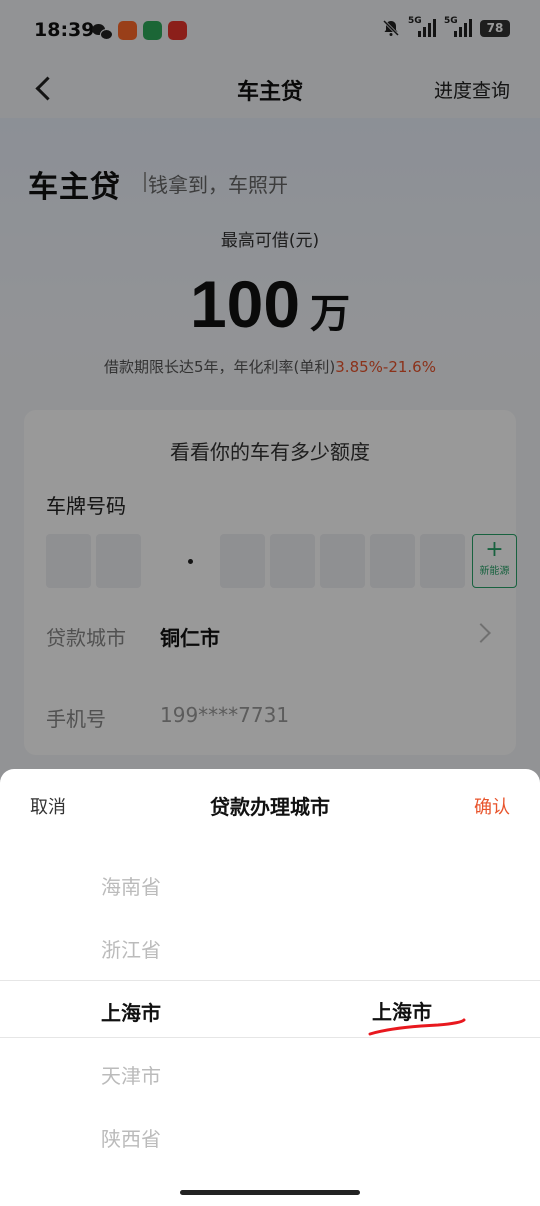 This screenshot has height=1206, width=540. What do you see at coordinates (131, 885) in the screenshot?
I see `picker-option: 海南省` at bounding box center [131, 885].